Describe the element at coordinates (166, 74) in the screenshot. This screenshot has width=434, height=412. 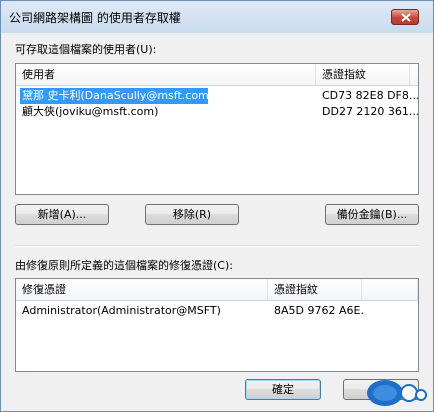
I see `column-user: 使用者` at that location.